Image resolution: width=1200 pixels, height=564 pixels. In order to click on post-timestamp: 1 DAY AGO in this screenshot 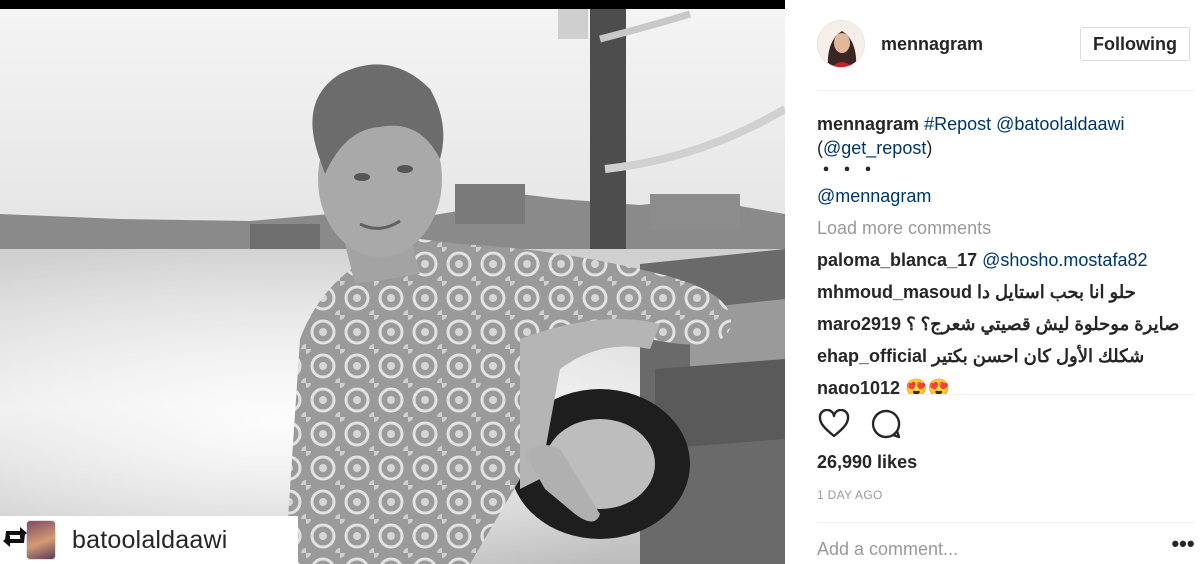, I will do `click(850, 495)`.